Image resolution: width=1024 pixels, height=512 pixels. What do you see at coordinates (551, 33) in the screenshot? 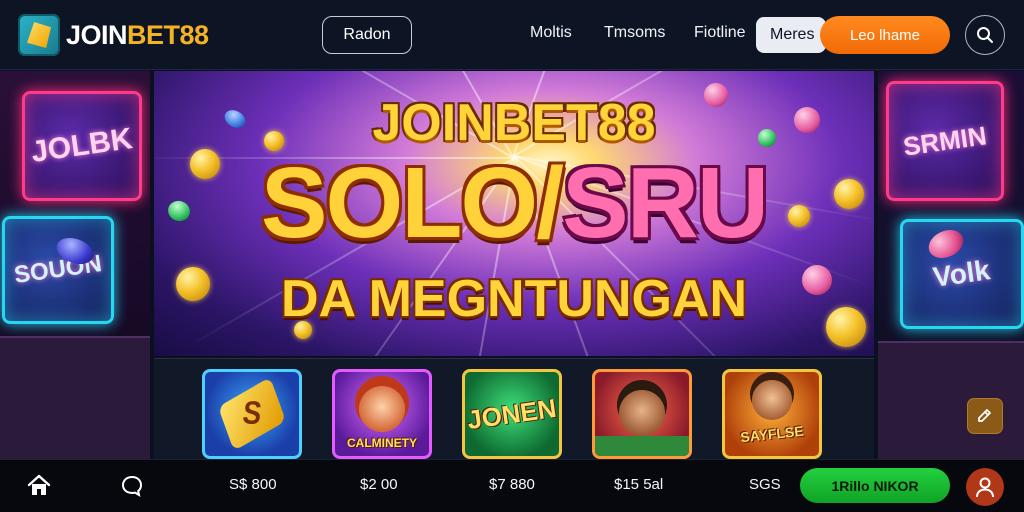
I see `nav-item-1: Moltis` at bounding box center [551, 33].